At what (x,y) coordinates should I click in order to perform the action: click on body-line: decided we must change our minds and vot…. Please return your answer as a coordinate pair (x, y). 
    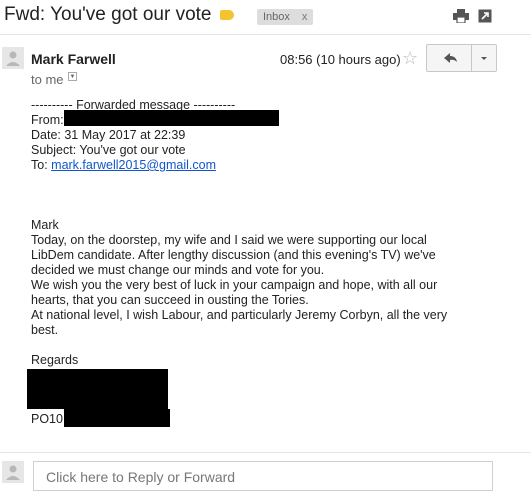
    Looking at the image, I should click on (178, 270).